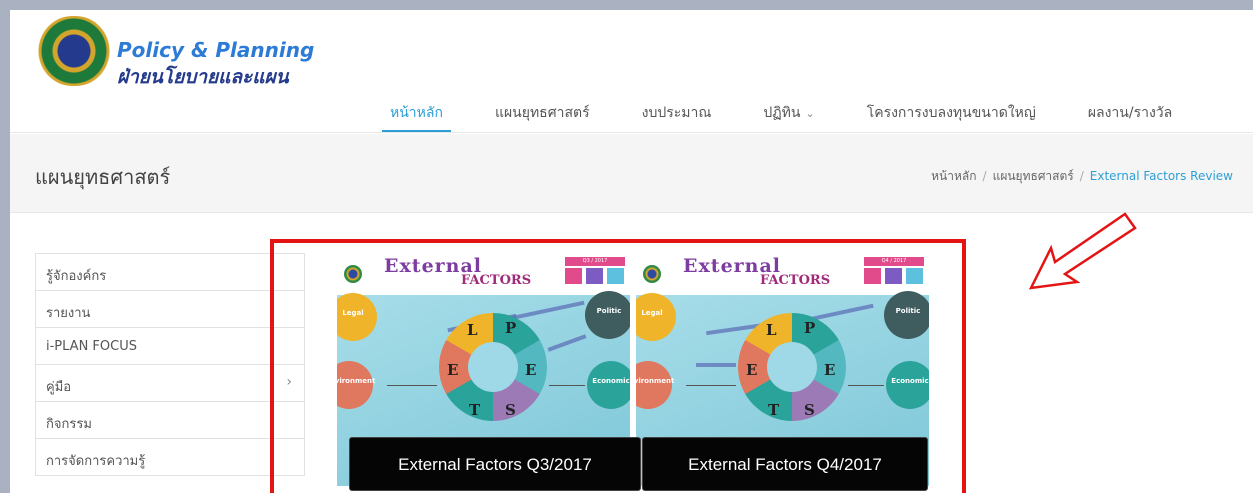  What do you see at coordinates (542, 113) in the screenshot?
I see `nav-item-label: แผนยุทธศาสตร์` at bounding box center [542, 113].